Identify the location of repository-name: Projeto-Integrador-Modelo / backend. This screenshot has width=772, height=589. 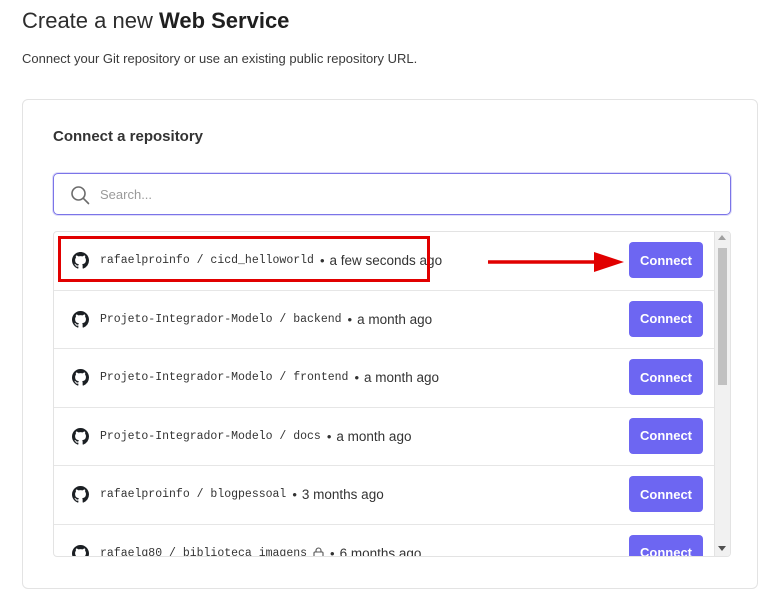
(221, 319).